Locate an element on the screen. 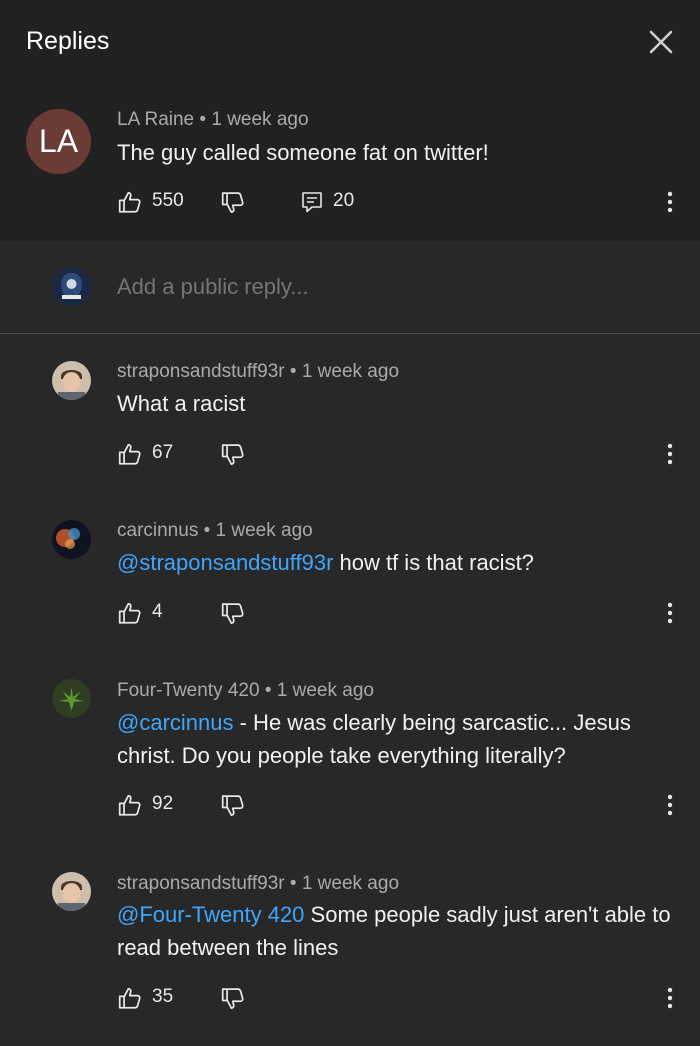 The width and height of the screenshot is (700, 1046). close-icon is located at coordinates (661, 42).